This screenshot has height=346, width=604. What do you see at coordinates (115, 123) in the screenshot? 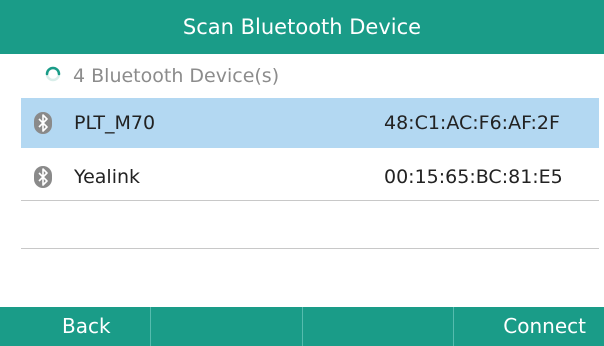
I see `device-name: PLT_M70` at bounding box center [115, 123].